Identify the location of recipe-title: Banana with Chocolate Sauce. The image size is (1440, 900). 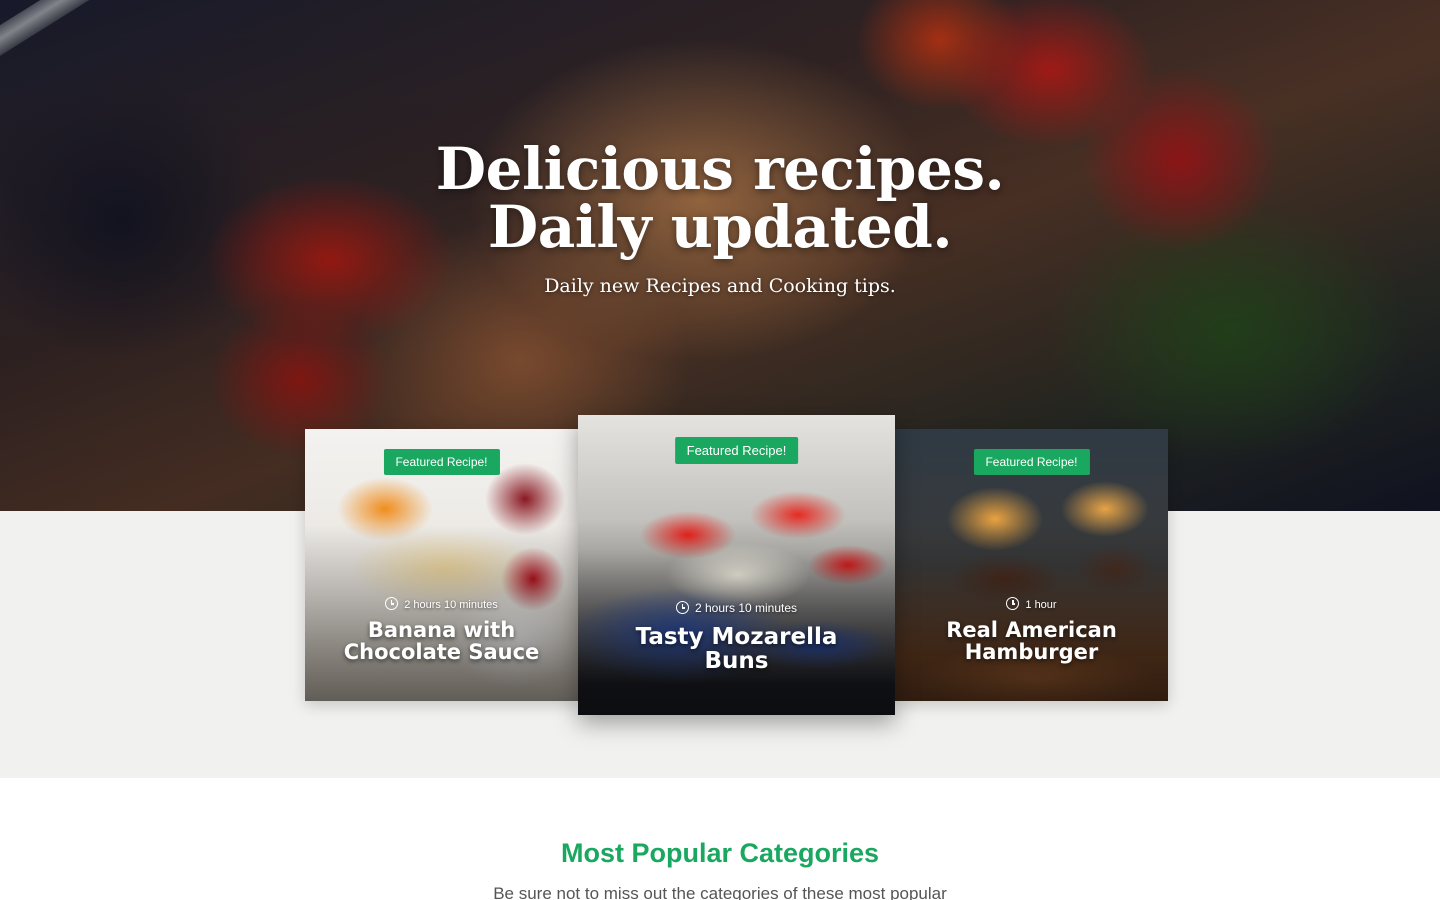
(441, 641).